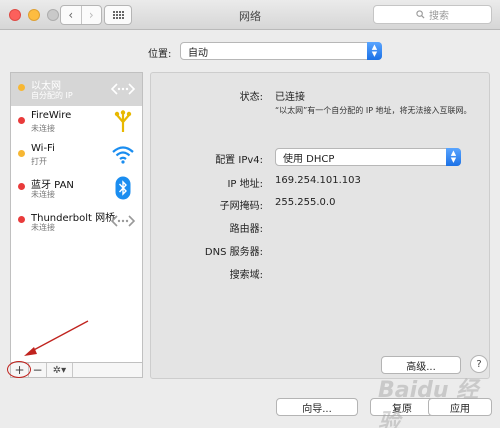 This screenshot has width=500, height=428. Describe the element at coordinates (479, 364) in the screenshot. I see `help-button: ?` at that location.